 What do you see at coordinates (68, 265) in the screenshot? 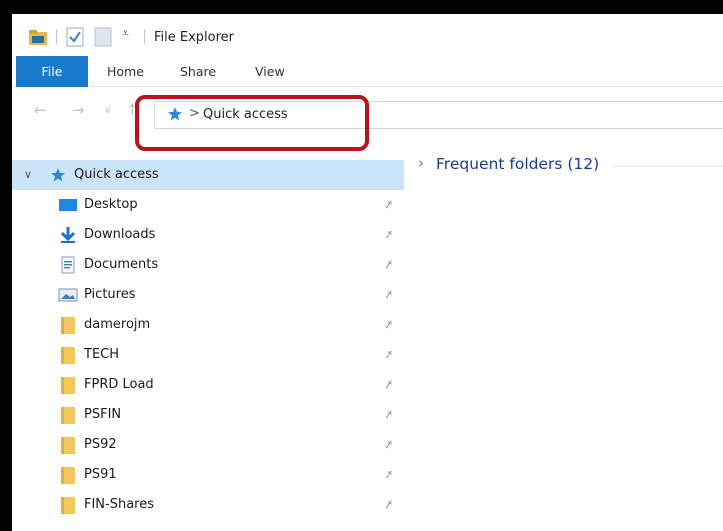
I see `documents-icon` at bounding box center [68, 265].